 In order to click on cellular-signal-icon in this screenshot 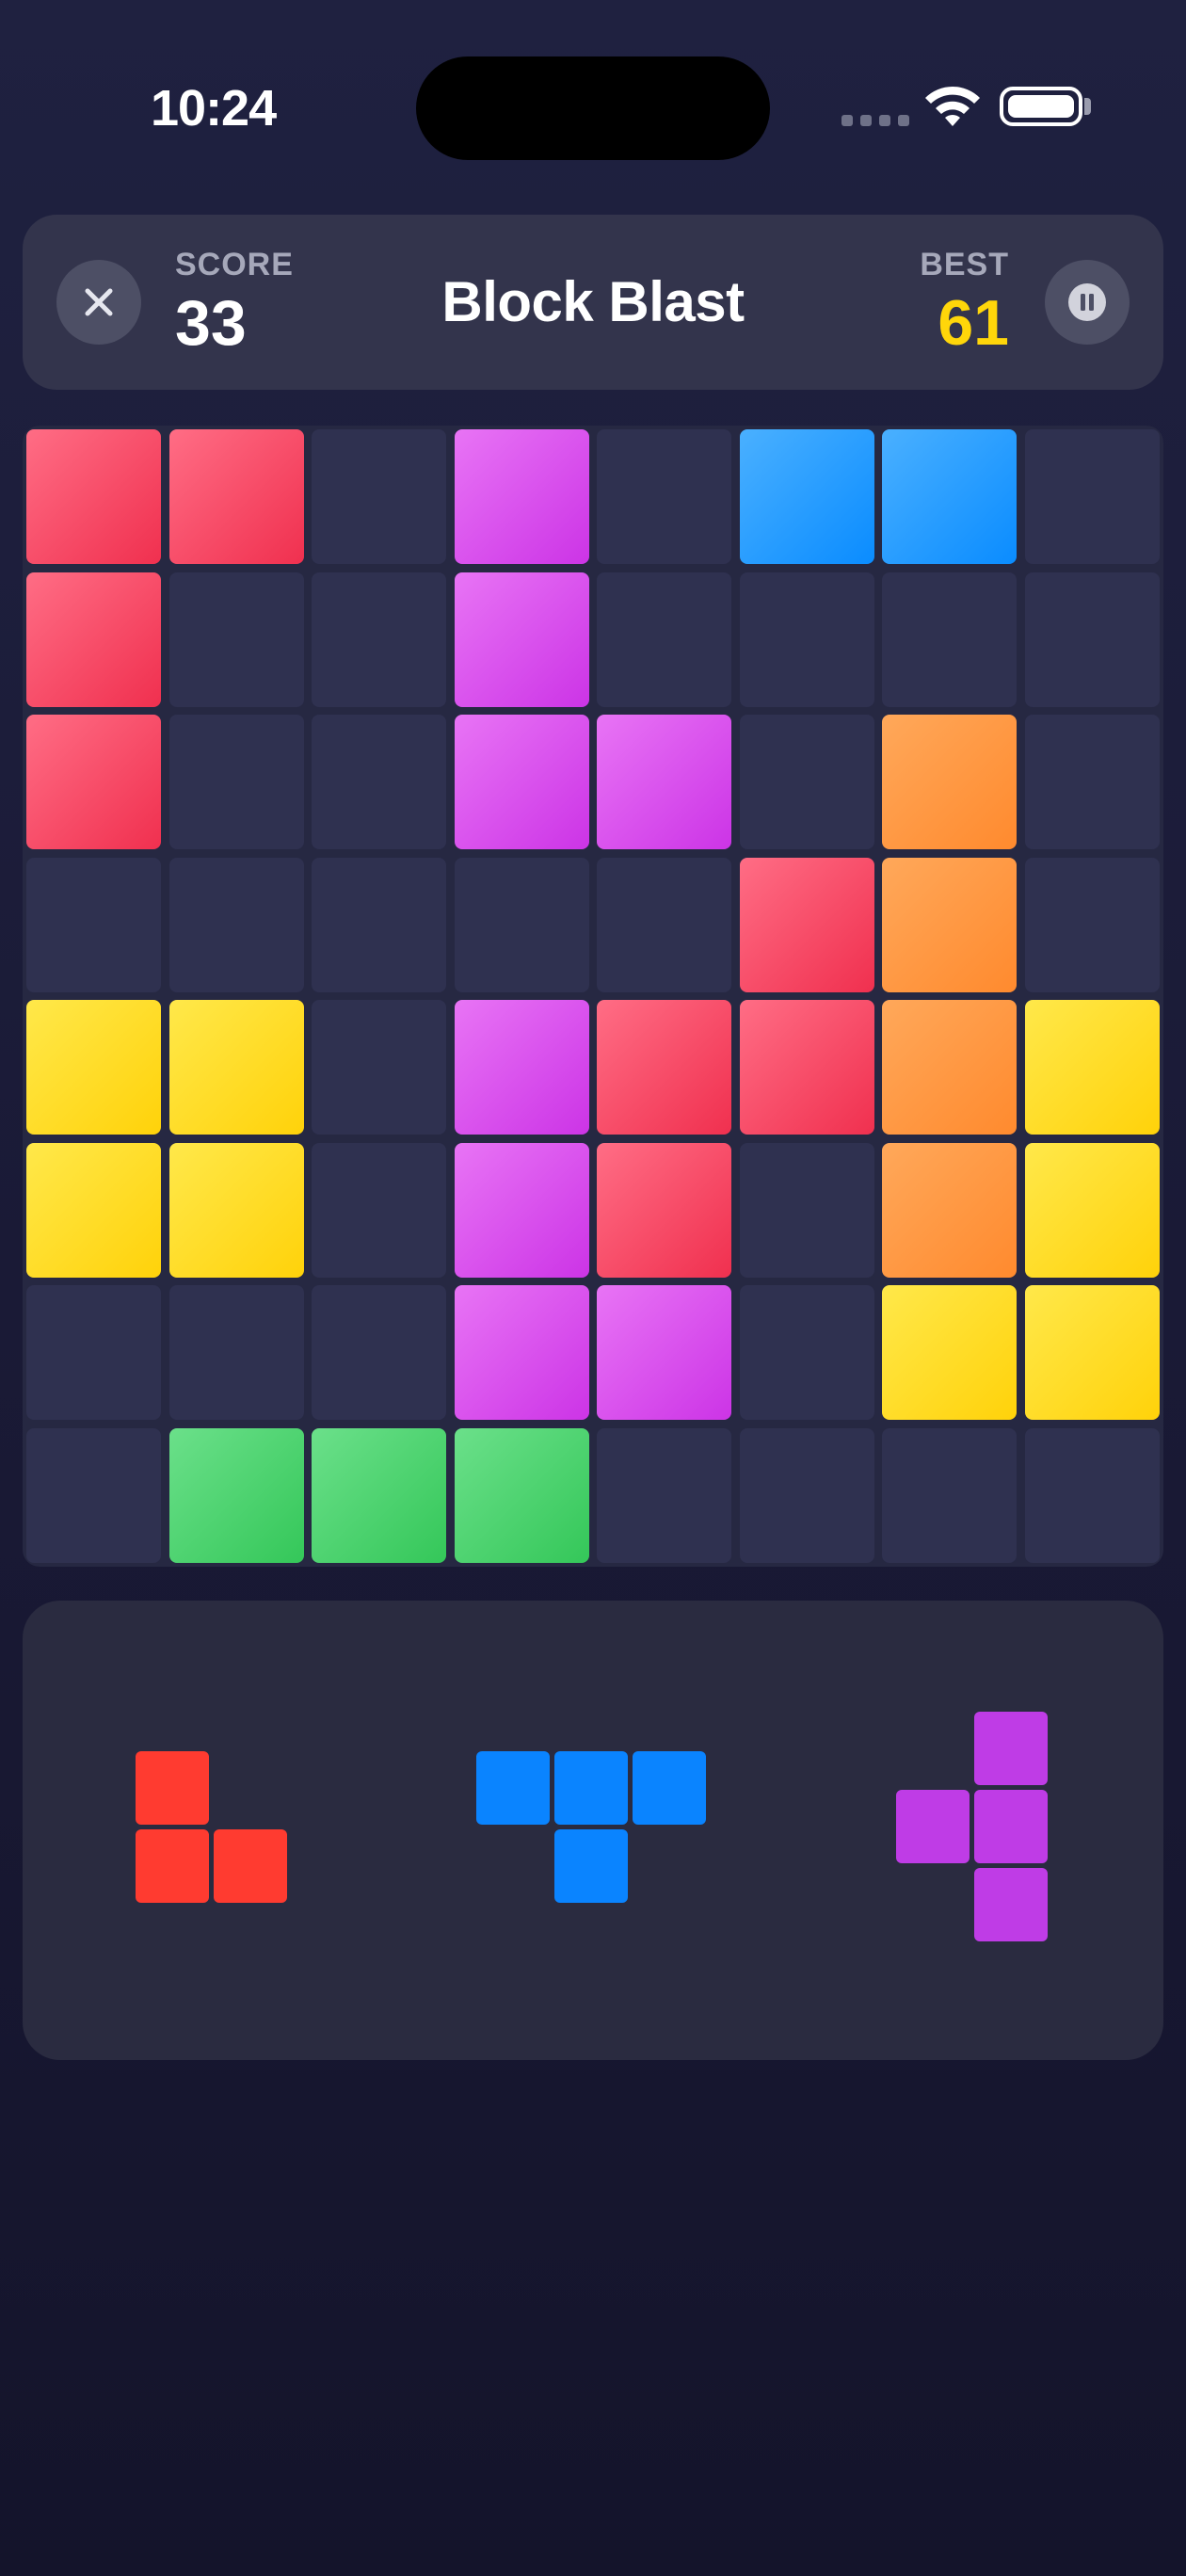, I will do `click(875, 120)`.